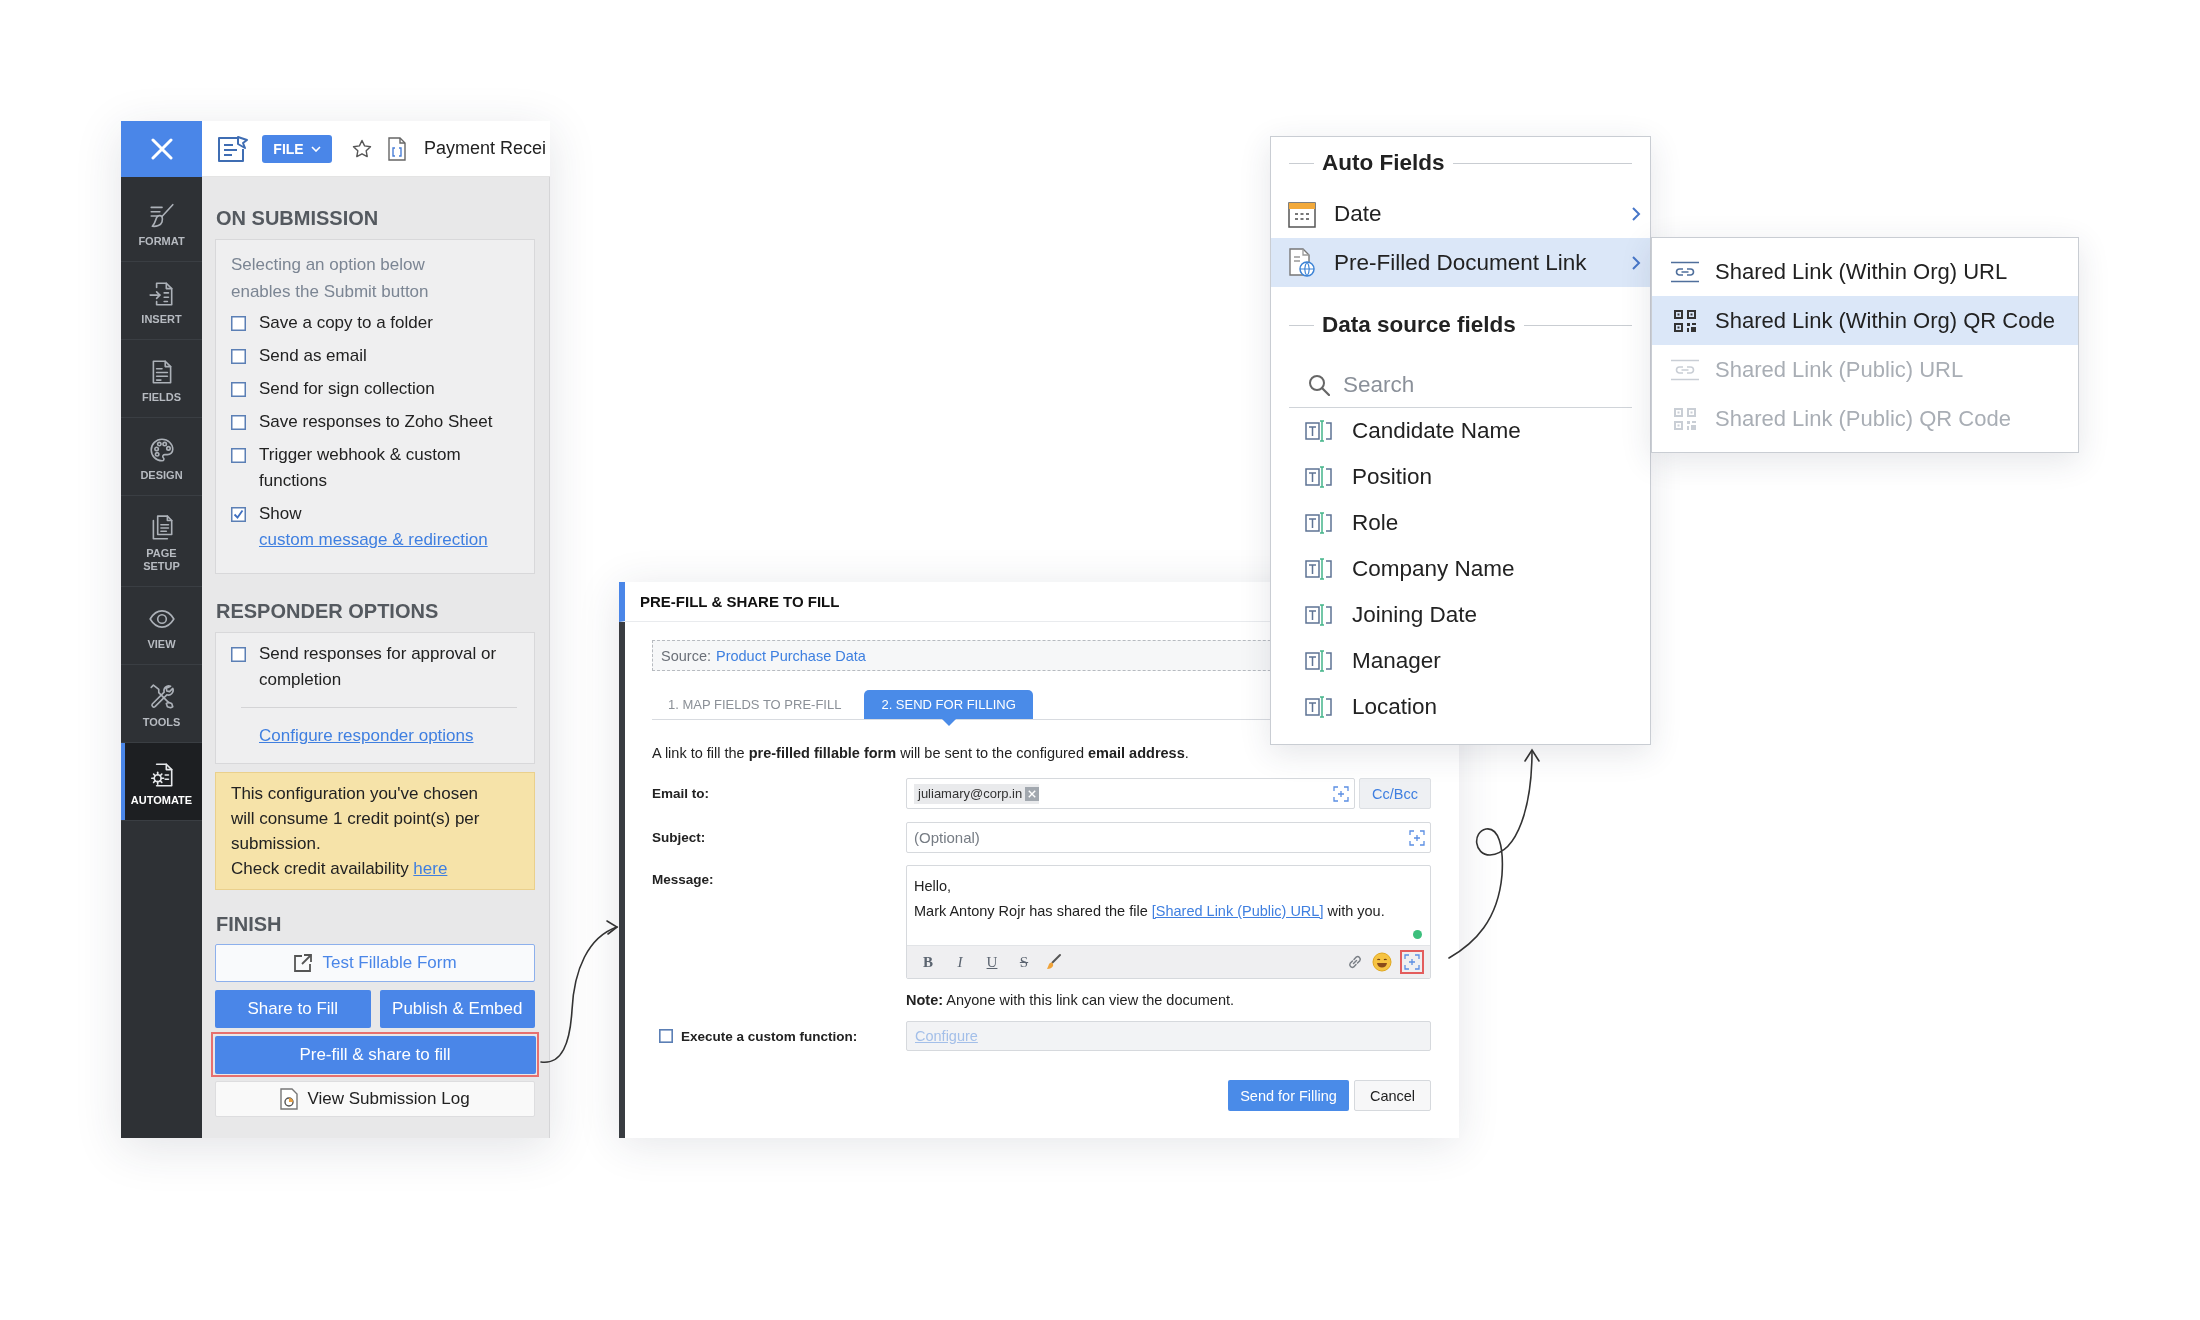  I want to click on menu-item: Location, so click(1460, 707).